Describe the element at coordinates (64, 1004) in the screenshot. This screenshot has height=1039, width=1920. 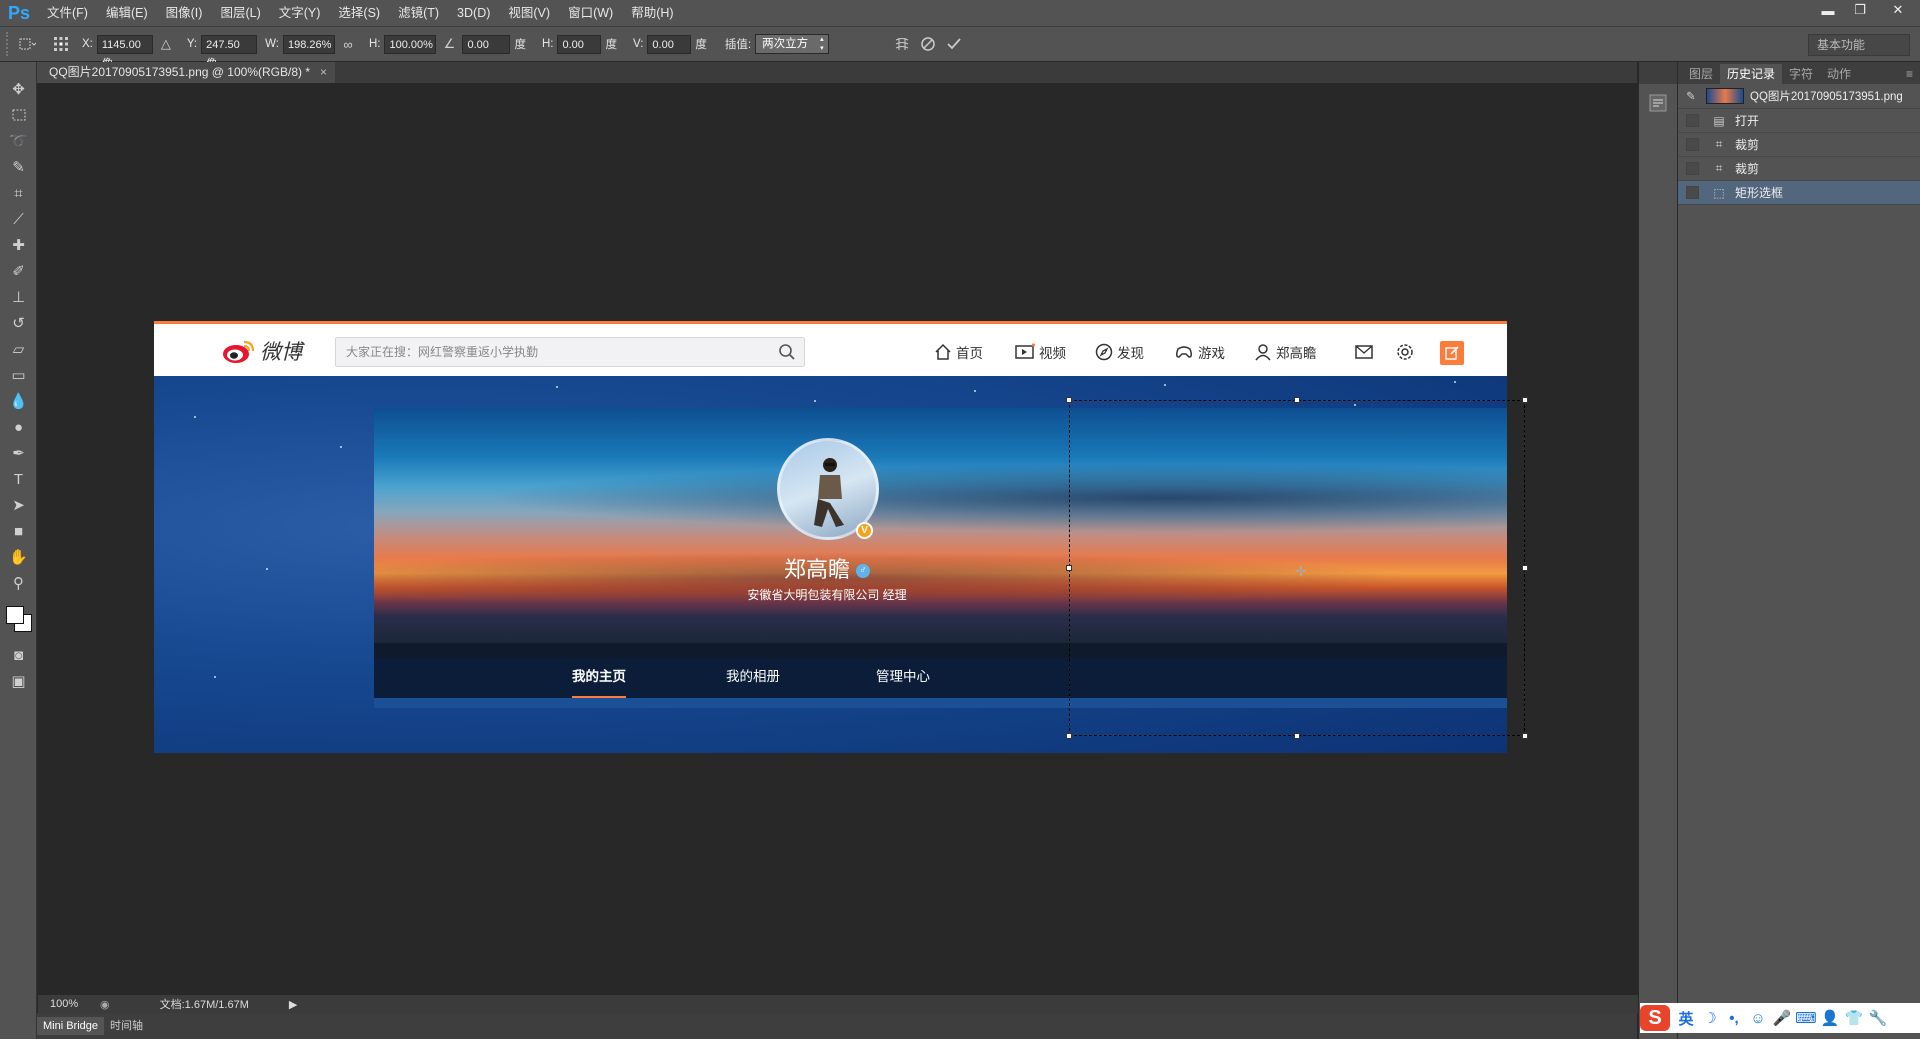
I see `zoom-level-field: 100%` at that location.